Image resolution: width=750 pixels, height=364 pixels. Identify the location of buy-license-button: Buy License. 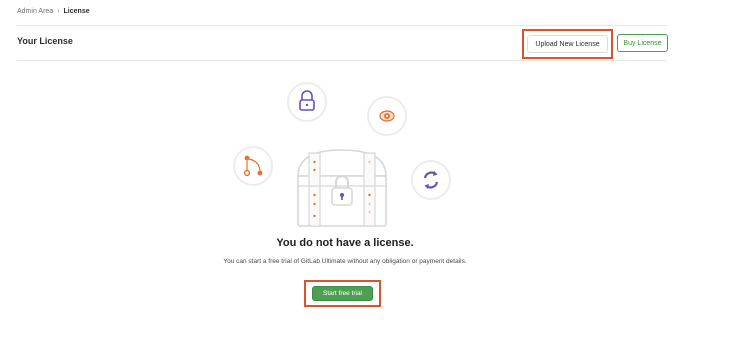
(642, 43).